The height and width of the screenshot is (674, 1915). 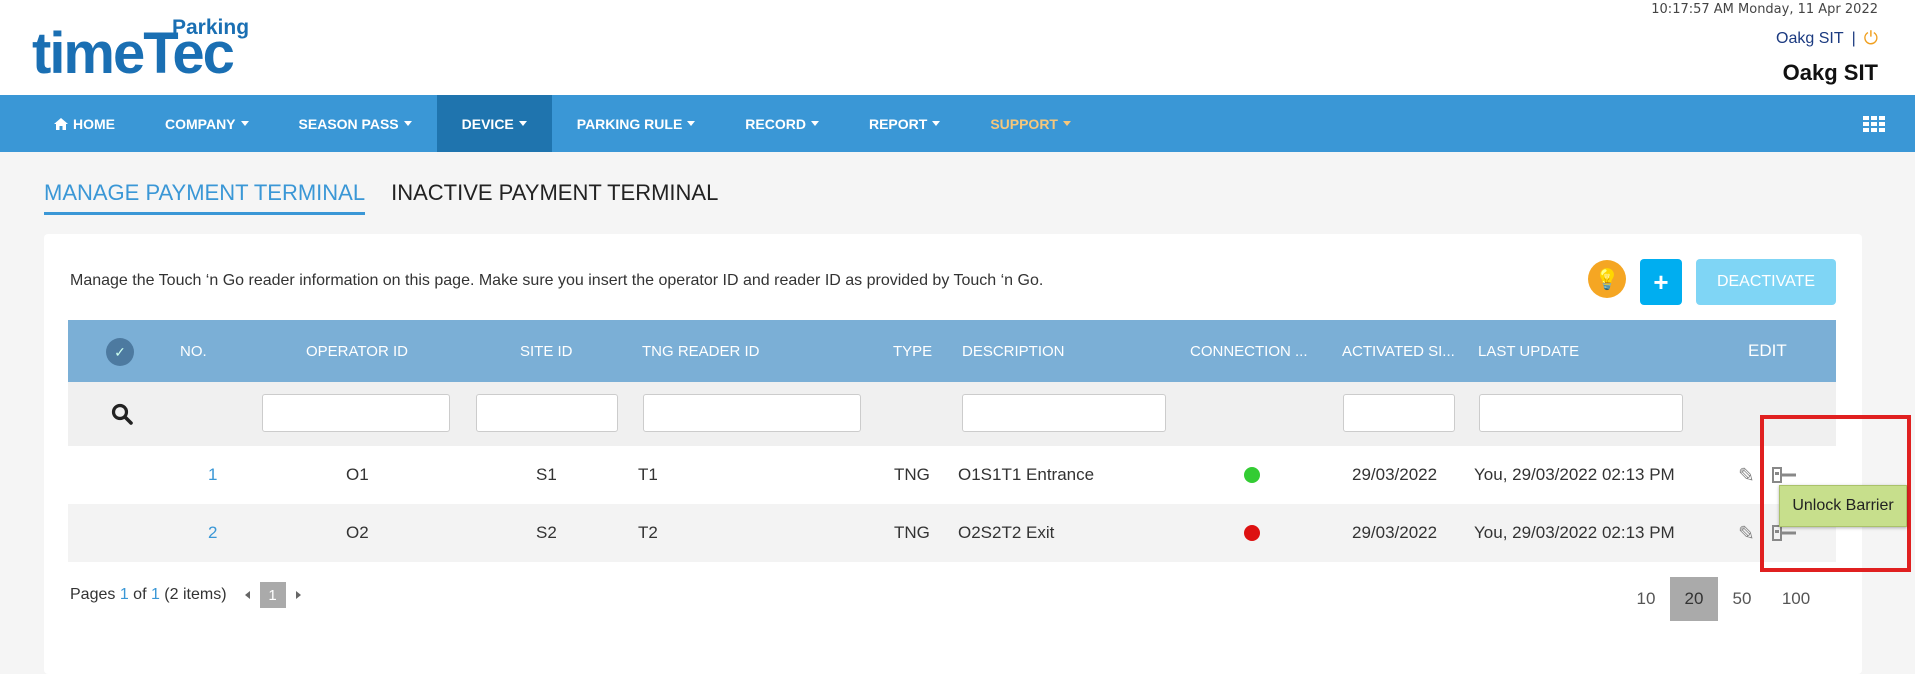 What do you see at coordinates (775, 123) in the screenshot?
I see `nav-record-label: RECORD` at bounding box center [775, 123].